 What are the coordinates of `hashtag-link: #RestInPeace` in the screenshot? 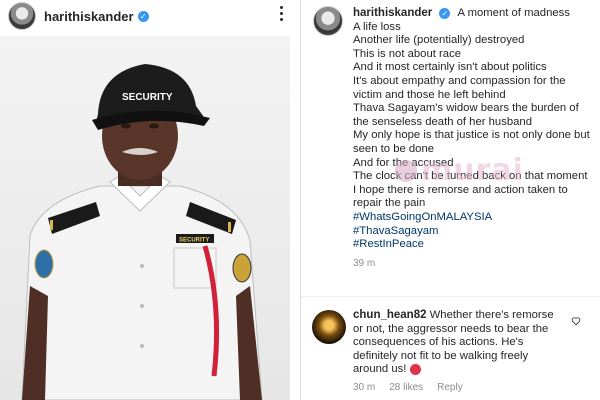 It's located at (473, 245).